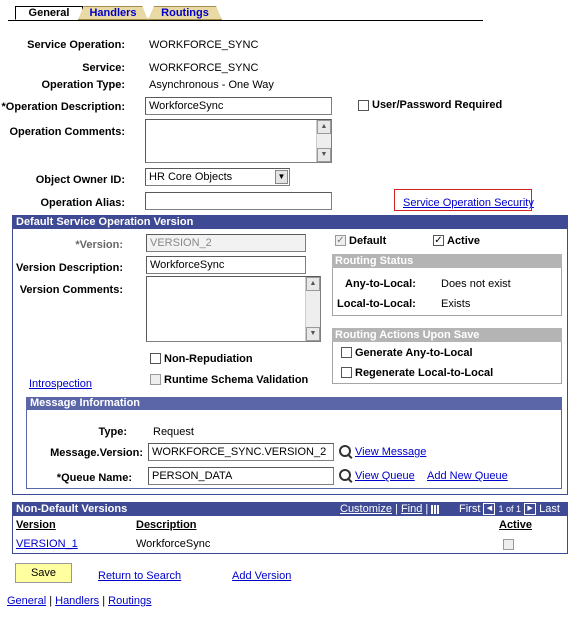 This screenshot has height=619, width=578. What do you see at coordinates (294, 403) in the screenshot?
I see `message-section-title: Message Information` at bounding box center [294, 403].